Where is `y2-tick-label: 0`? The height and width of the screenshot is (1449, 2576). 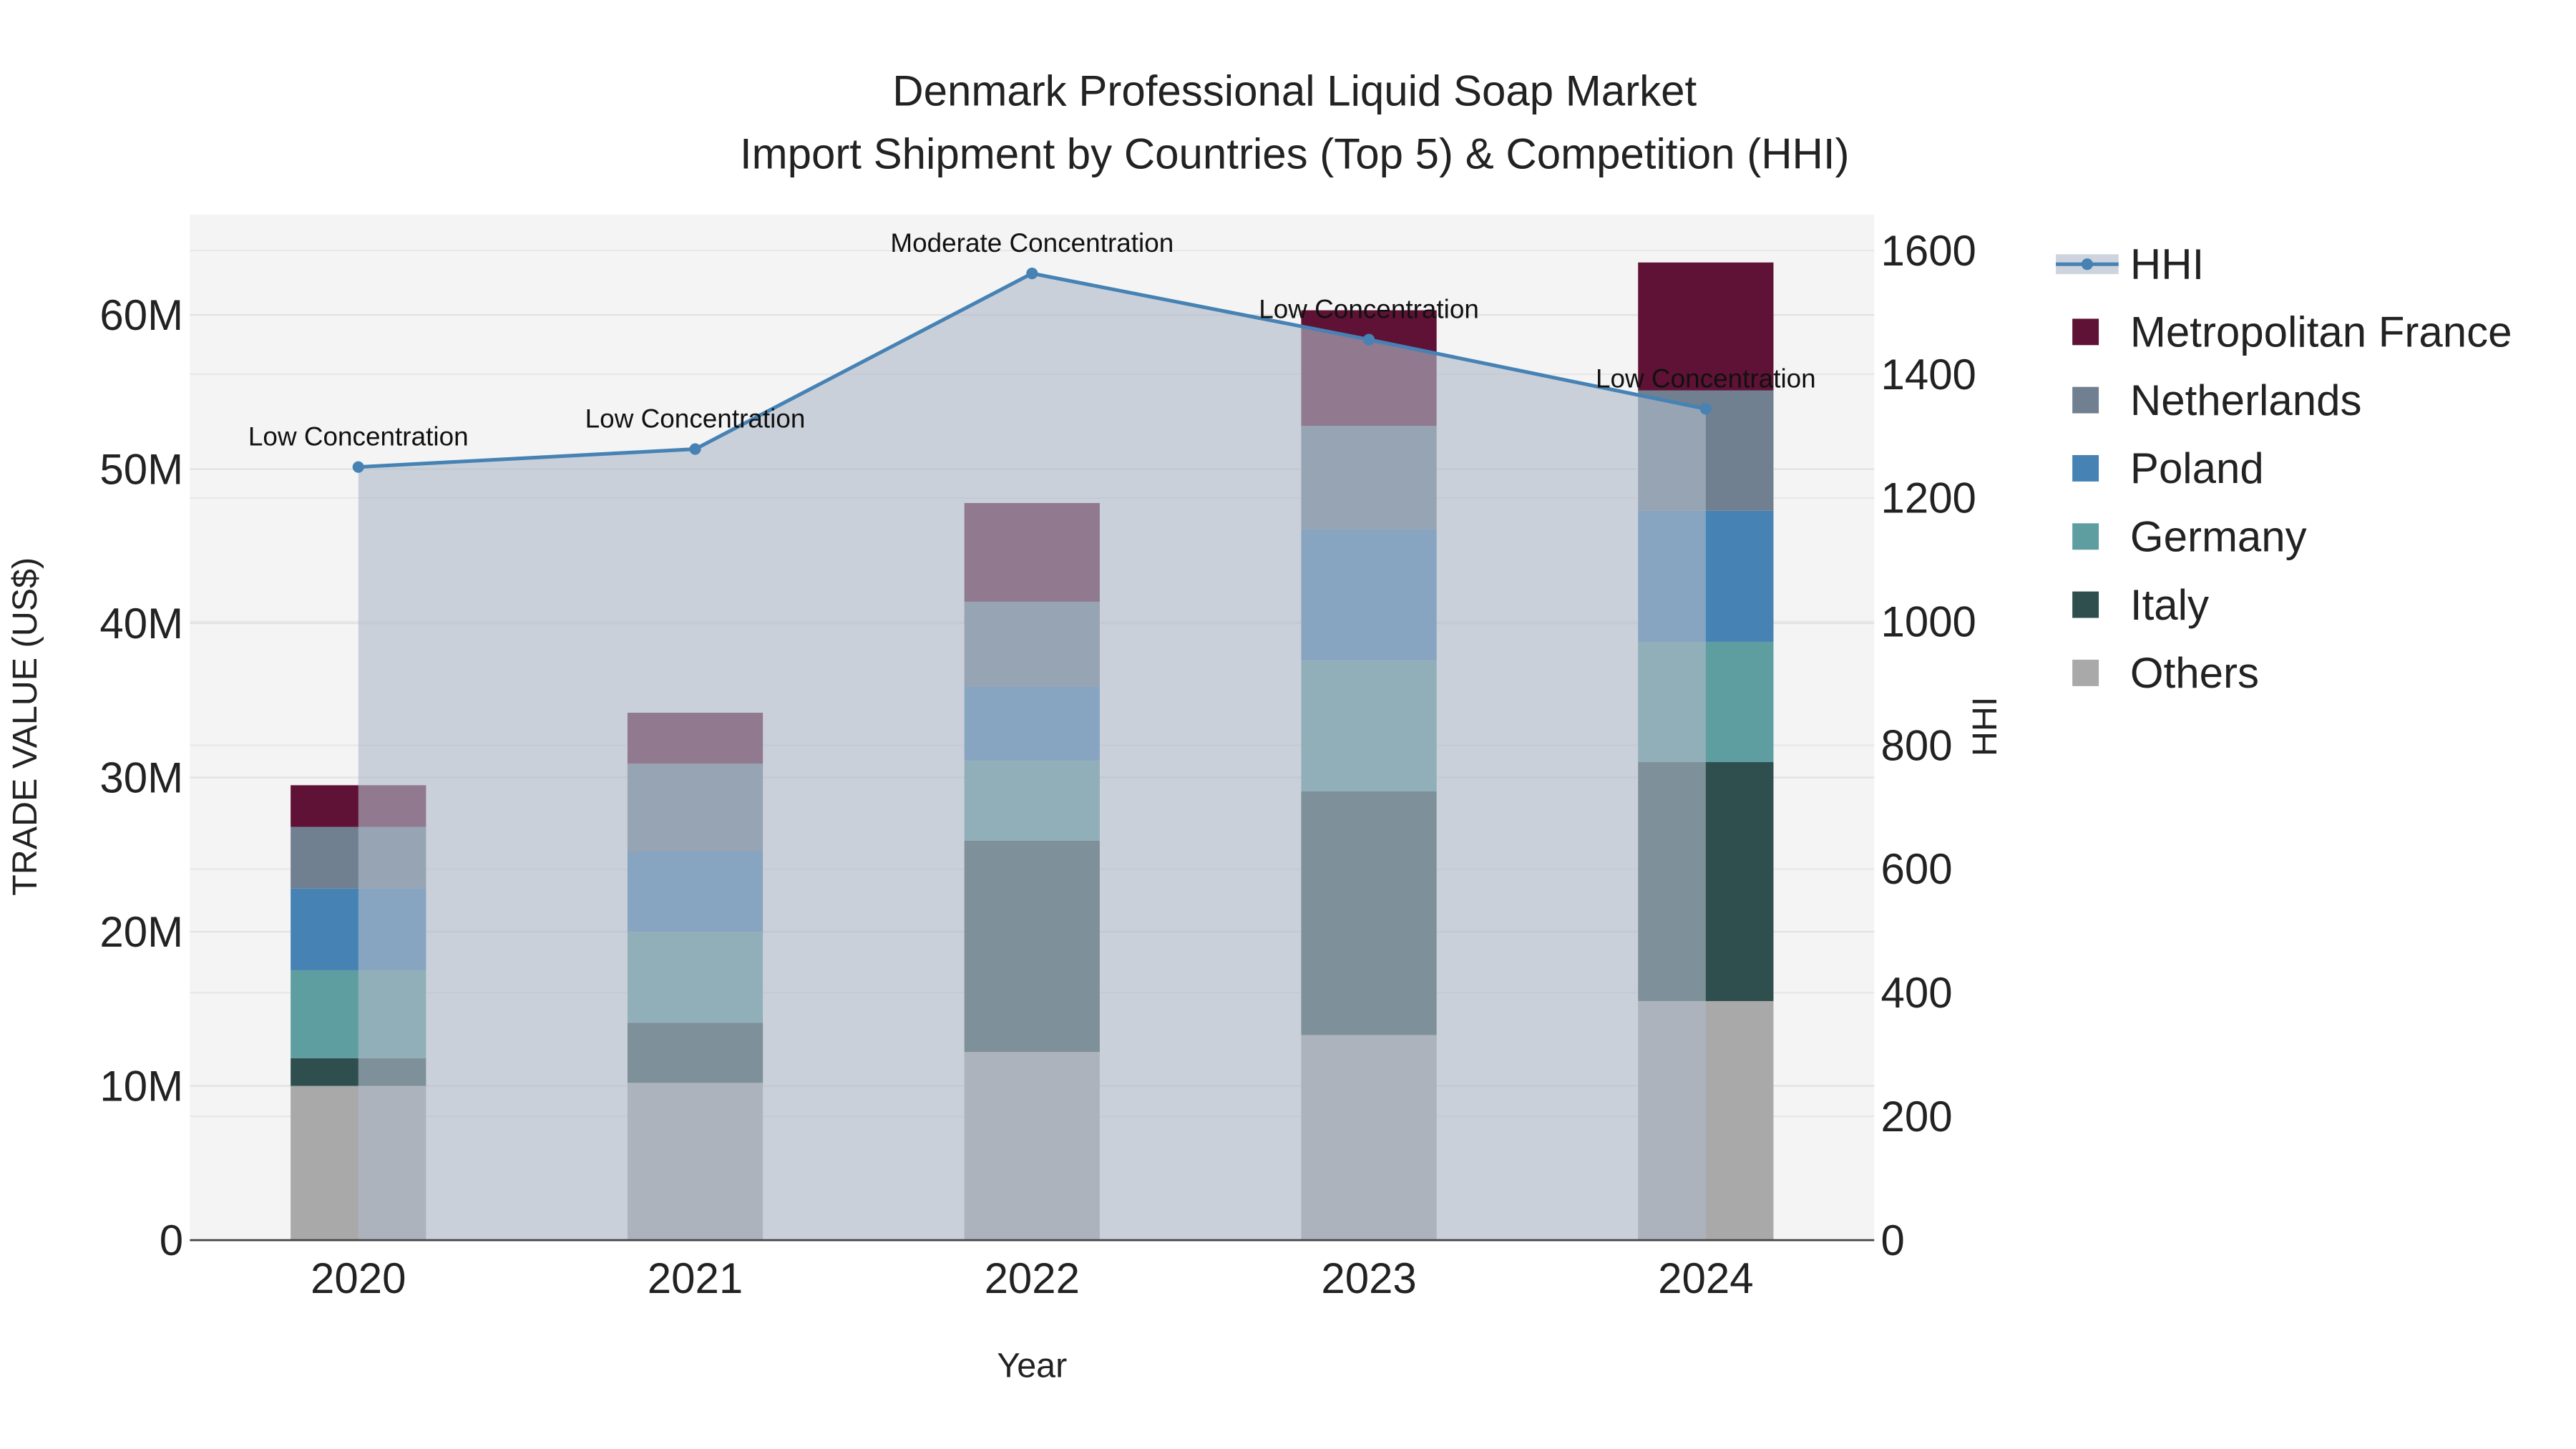
y2-tick-label: 0 is located at coordinates (1892, 1240).